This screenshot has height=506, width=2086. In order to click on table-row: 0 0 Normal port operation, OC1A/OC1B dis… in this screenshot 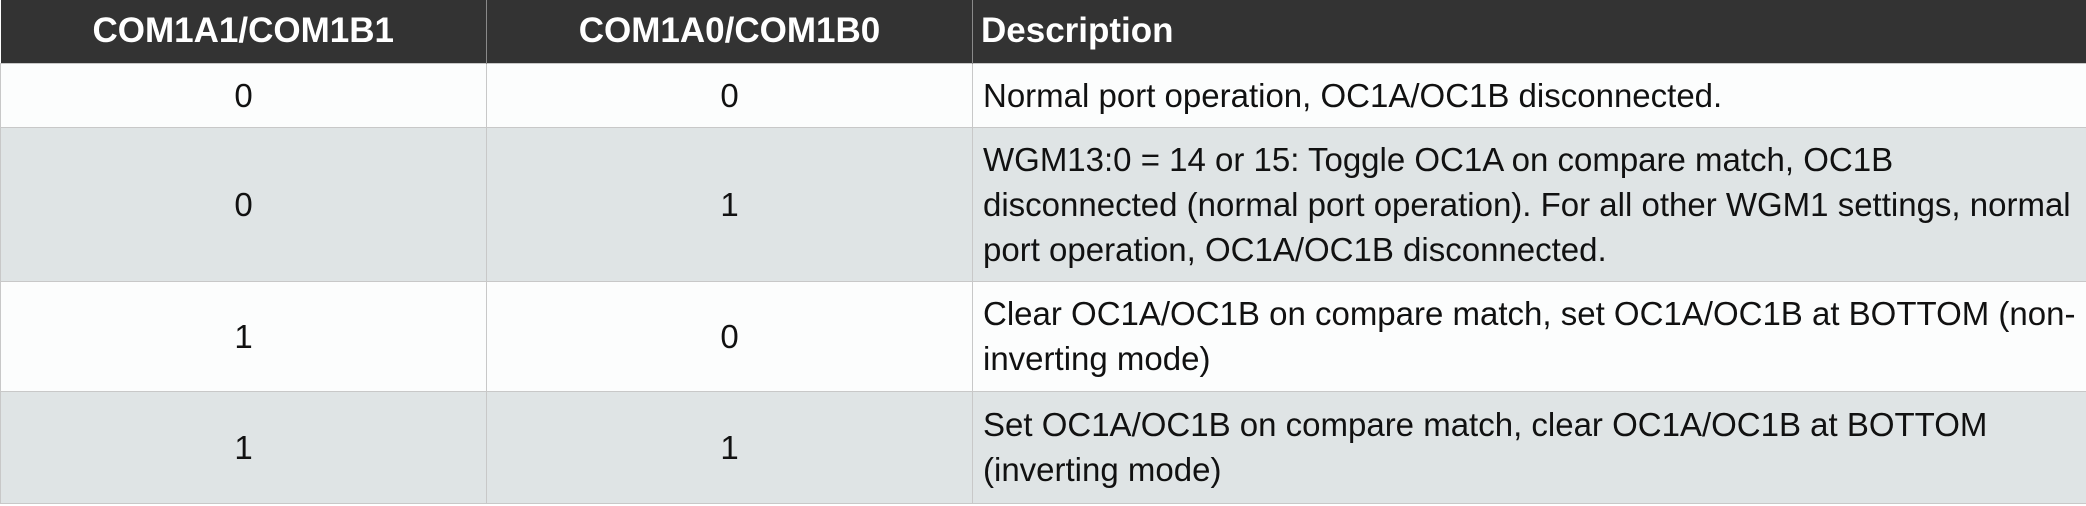, I will do `click(1043, 95)`.